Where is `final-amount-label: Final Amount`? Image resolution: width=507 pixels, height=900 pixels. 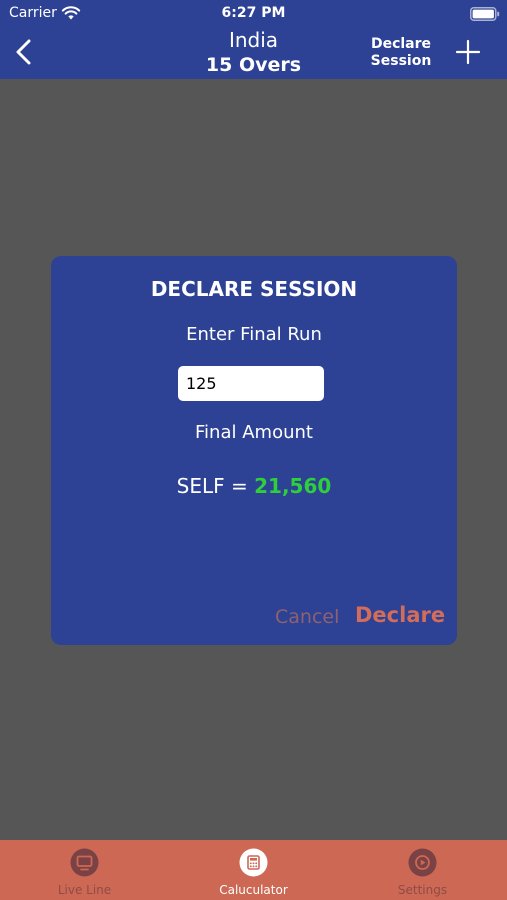
final-amount-label: Final Amount is located at coordinates (254, 432).